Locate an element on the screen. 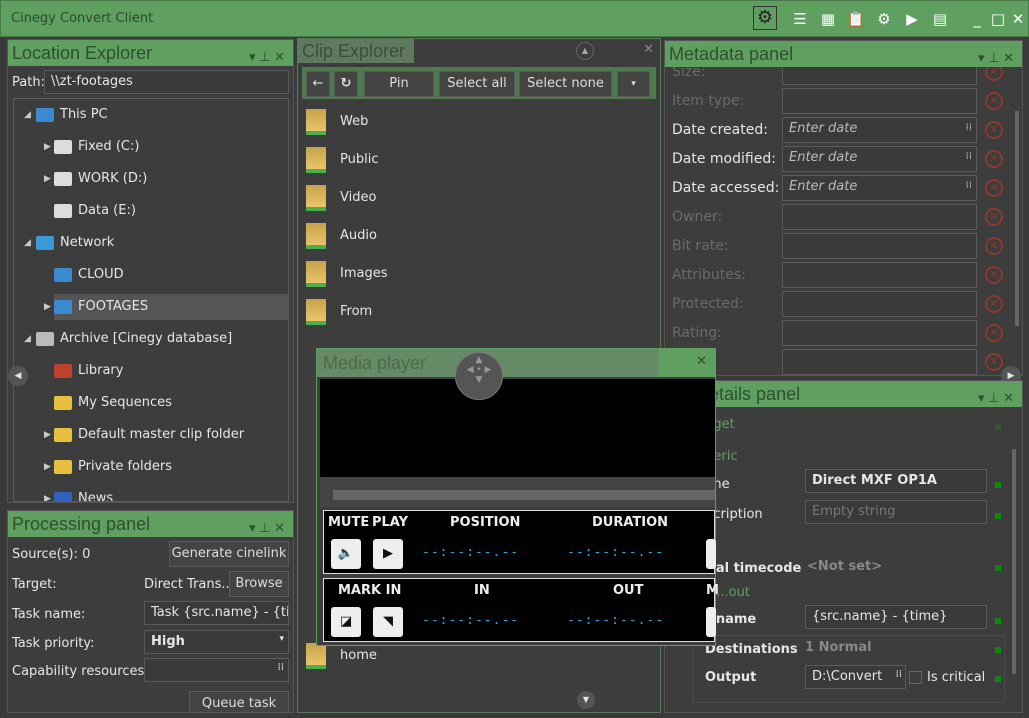 Image resolution: width=1029 pixels, height=718 pixels. tree-item: CLOUD is located at coordinates (89, 275).